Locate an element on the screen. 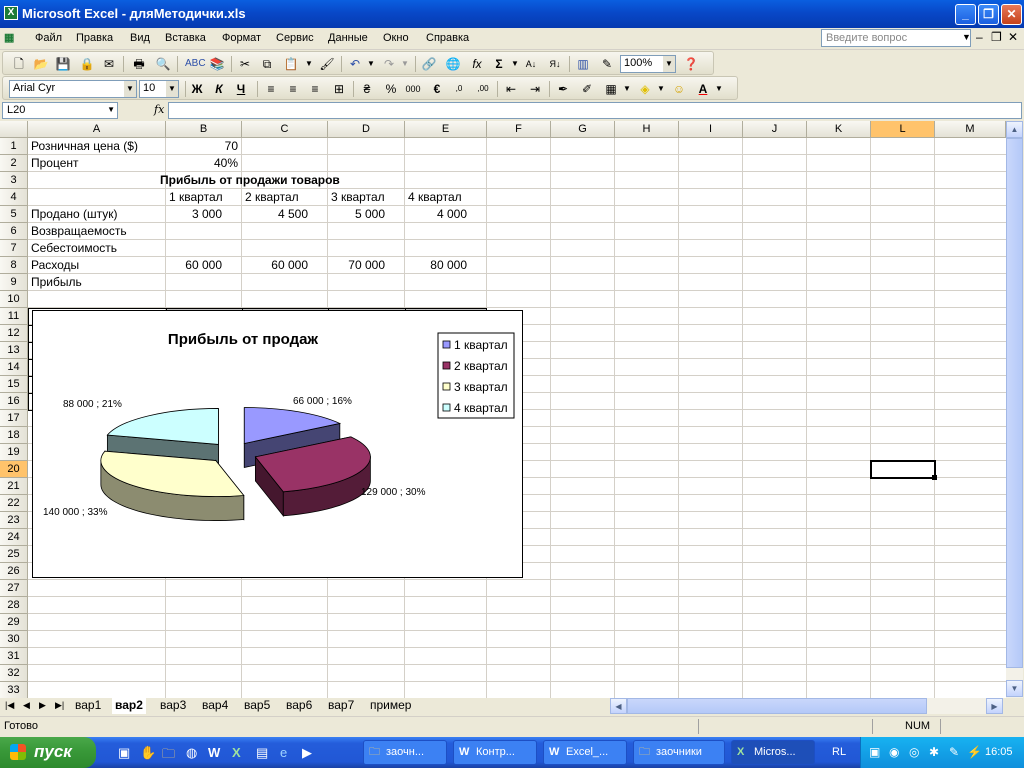  cell-b1: 70 is located at coordinates (204, 146).